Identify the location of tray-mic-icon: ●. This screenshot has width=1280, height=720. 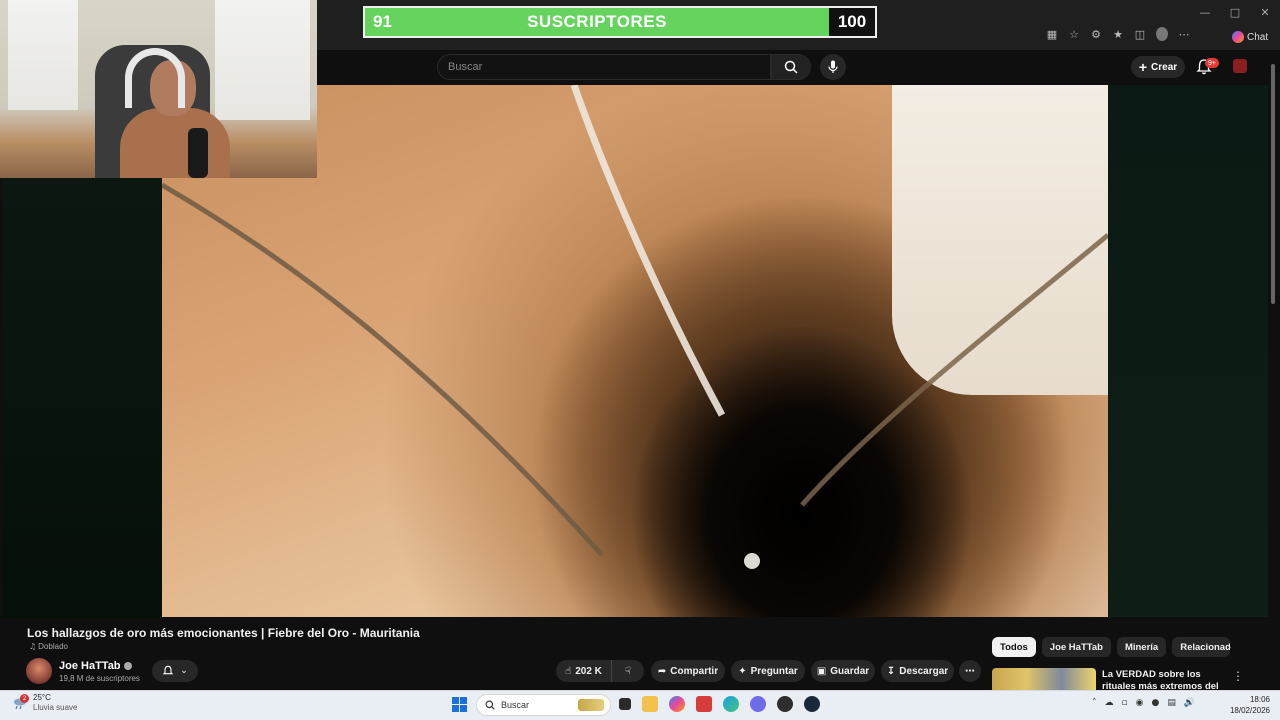
(1155, 703).